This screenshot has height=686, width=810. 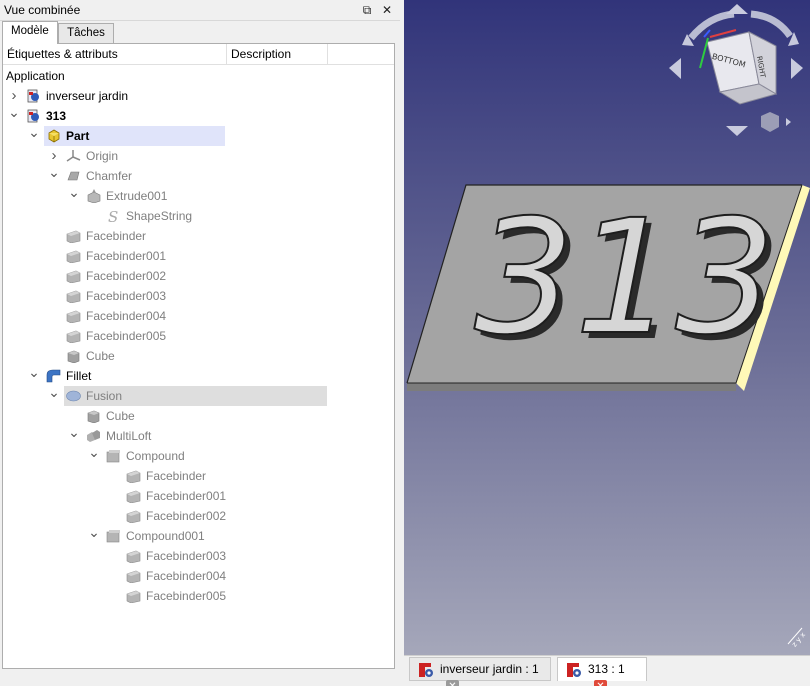 I want to click on tree-item: ⌄ Compound, so click(x=198, y=455).